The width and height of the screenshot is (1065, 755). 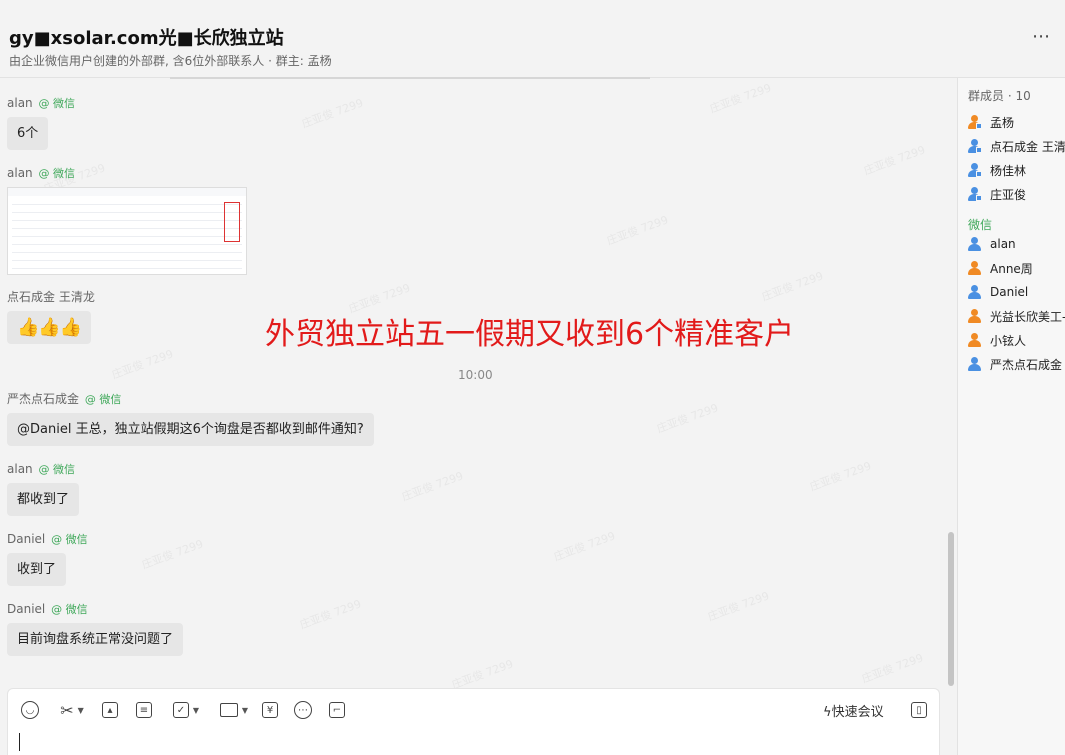 I want to click on screen-icon: ⌐, so click(x=337, y=710).